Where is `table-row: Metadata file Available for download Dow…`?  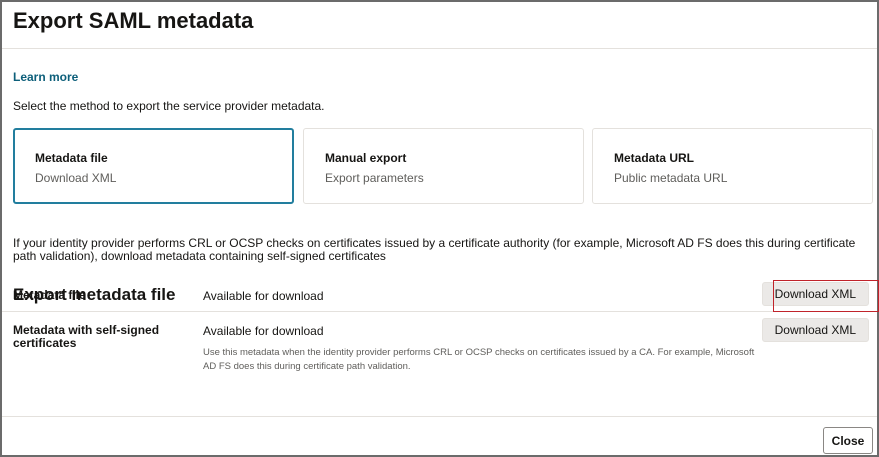
table-row: Metadata file Available for download Dow… is located at coordinates (439, 294).